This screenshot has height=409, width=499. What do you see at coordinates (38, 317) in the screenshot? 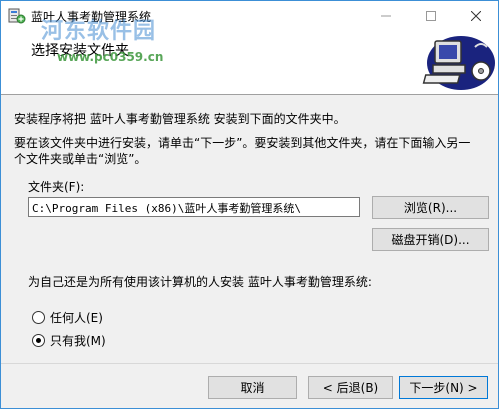
I see `radio-button-unselected` at bounding box center [38, 317].